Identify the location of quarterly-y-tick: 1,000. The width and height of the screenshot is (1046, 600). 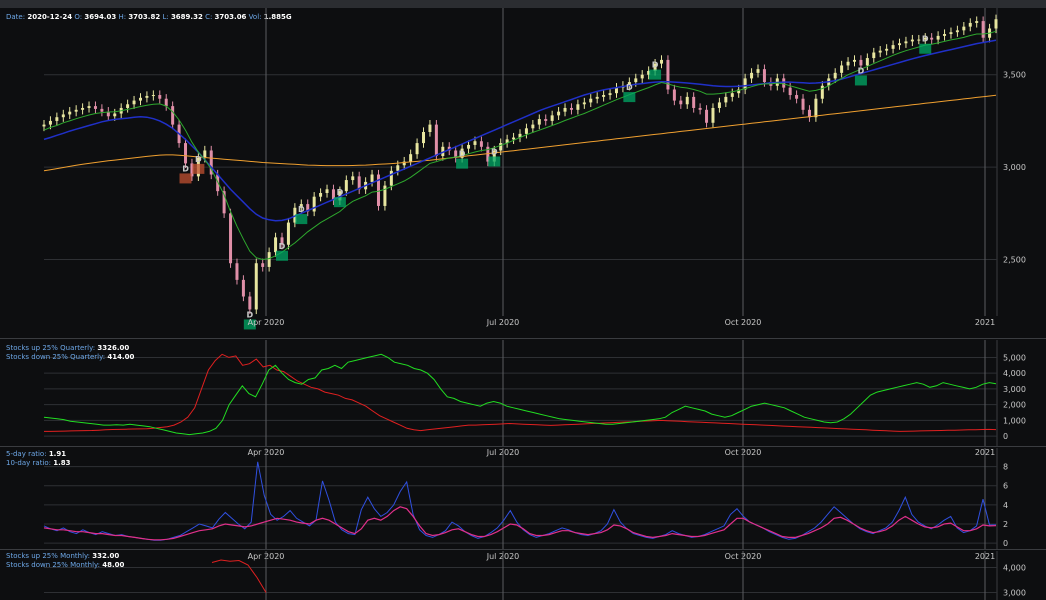
(1014, 420).